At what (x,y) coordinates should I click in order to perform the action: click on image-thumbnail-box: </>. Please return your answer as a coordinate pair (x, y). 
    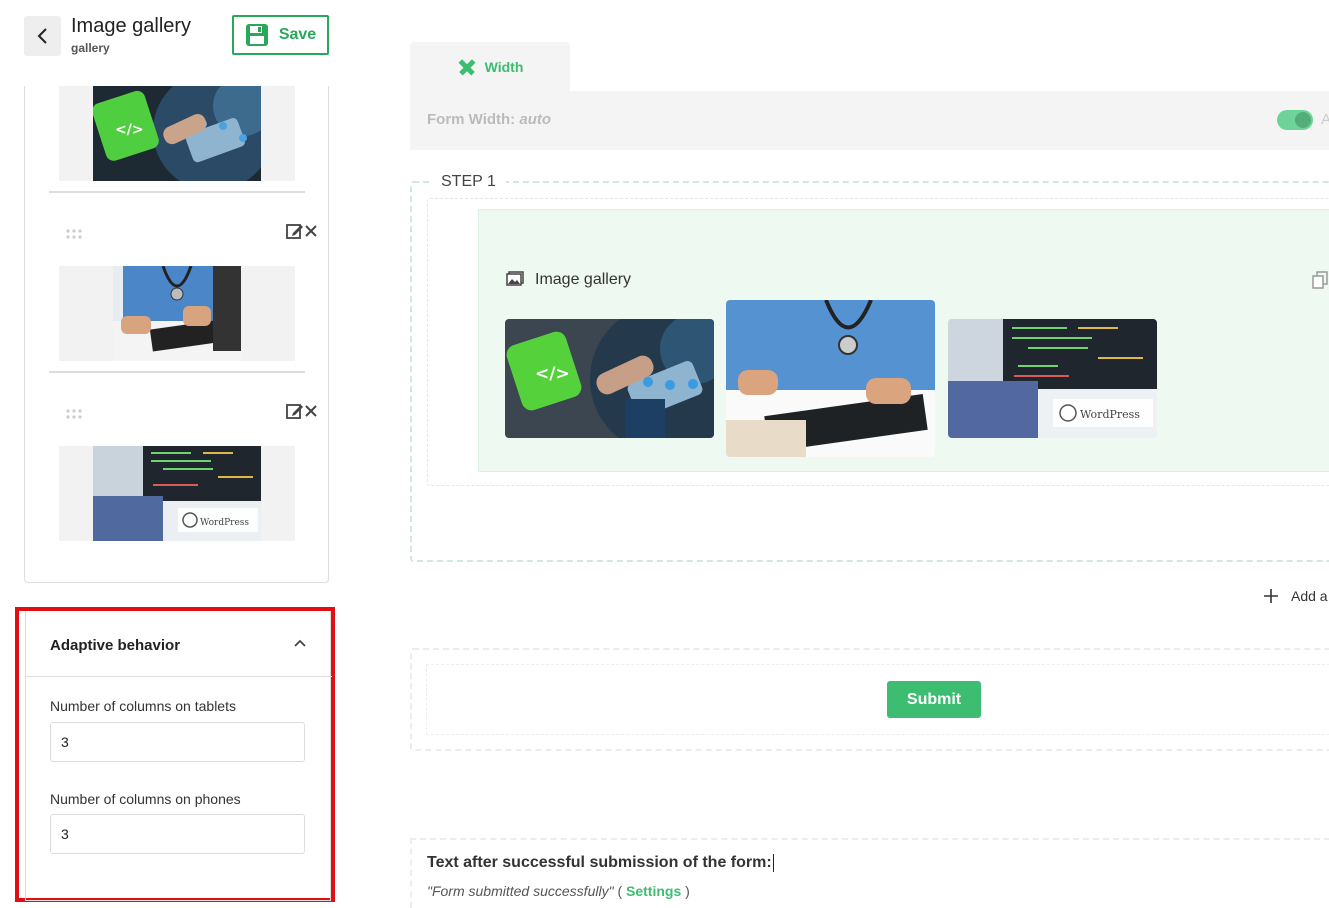
    Looking at the image, I should click on (177, 133).